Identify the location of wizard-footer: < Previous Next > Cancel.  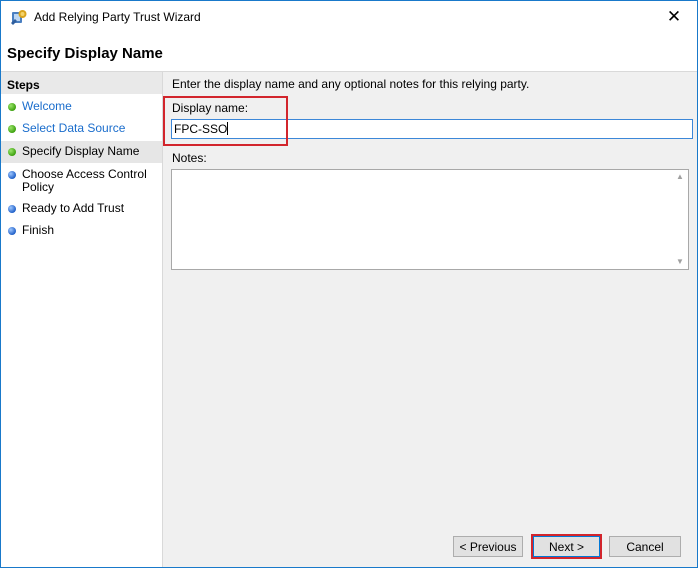
(430, 547).